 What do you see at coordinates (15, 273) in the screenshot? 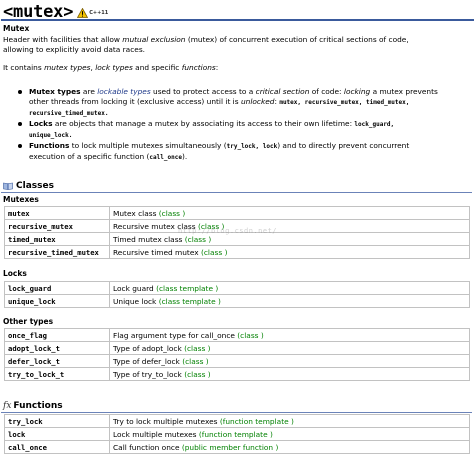
I see `group-locks-heading: Locks` at bounding box center [15, 273].